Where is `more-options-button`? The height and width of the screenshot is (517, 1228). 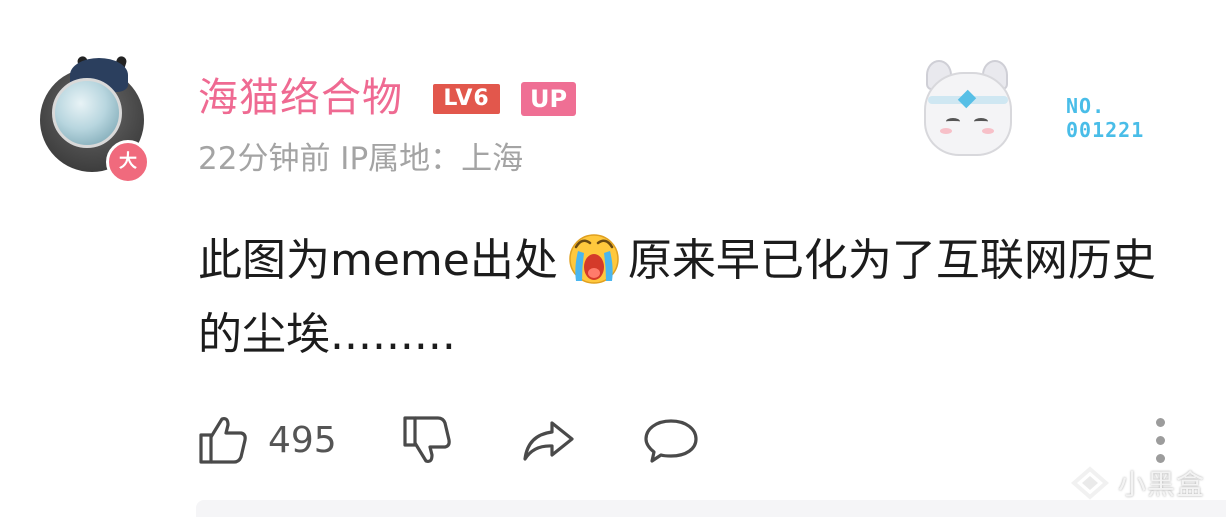 more-options-button is located at coordinates (1161, 441).